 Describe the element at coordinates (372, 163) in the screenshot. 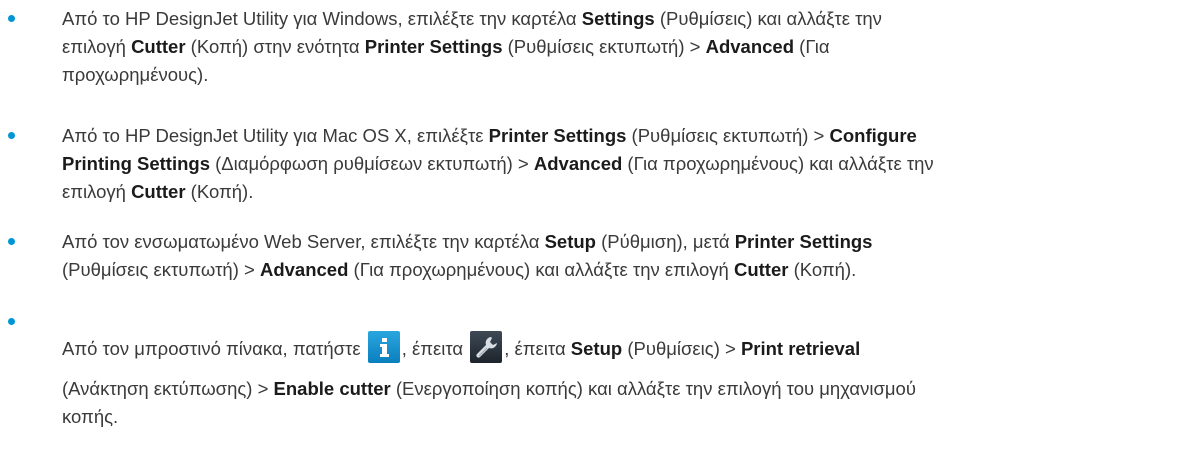

I see `text-run: (Διαμόρφωση ρυθμίσεων εκτυπωτή) >` at that location.